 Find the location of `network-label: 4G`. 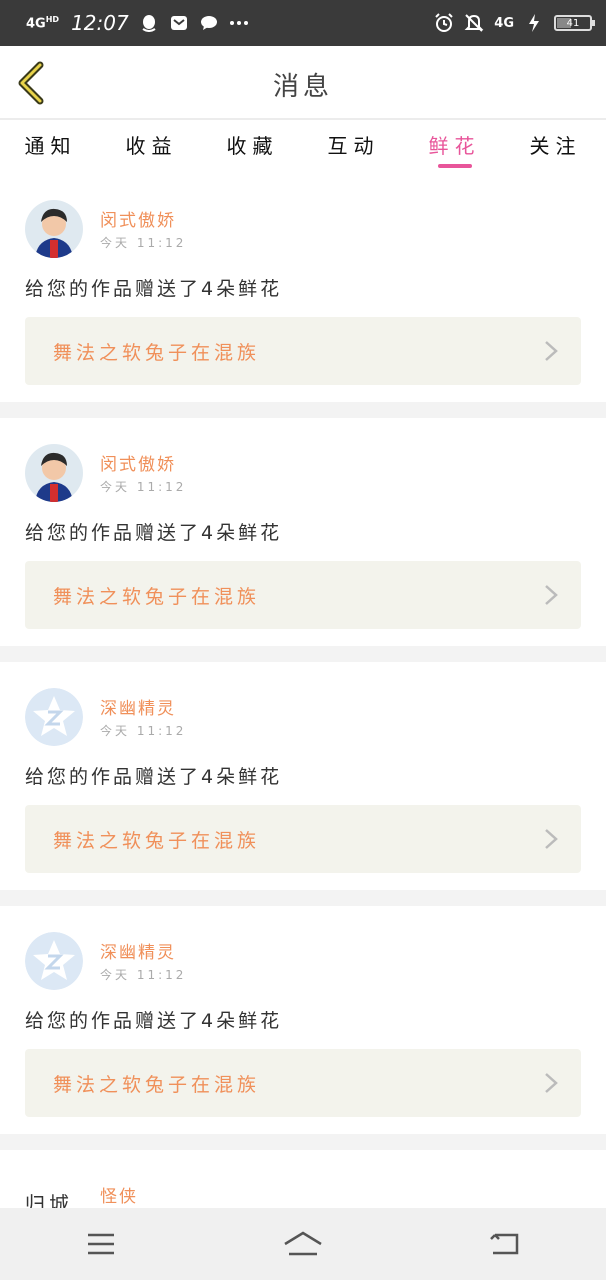

network-label: 4G is located at coordinates (36, 24).